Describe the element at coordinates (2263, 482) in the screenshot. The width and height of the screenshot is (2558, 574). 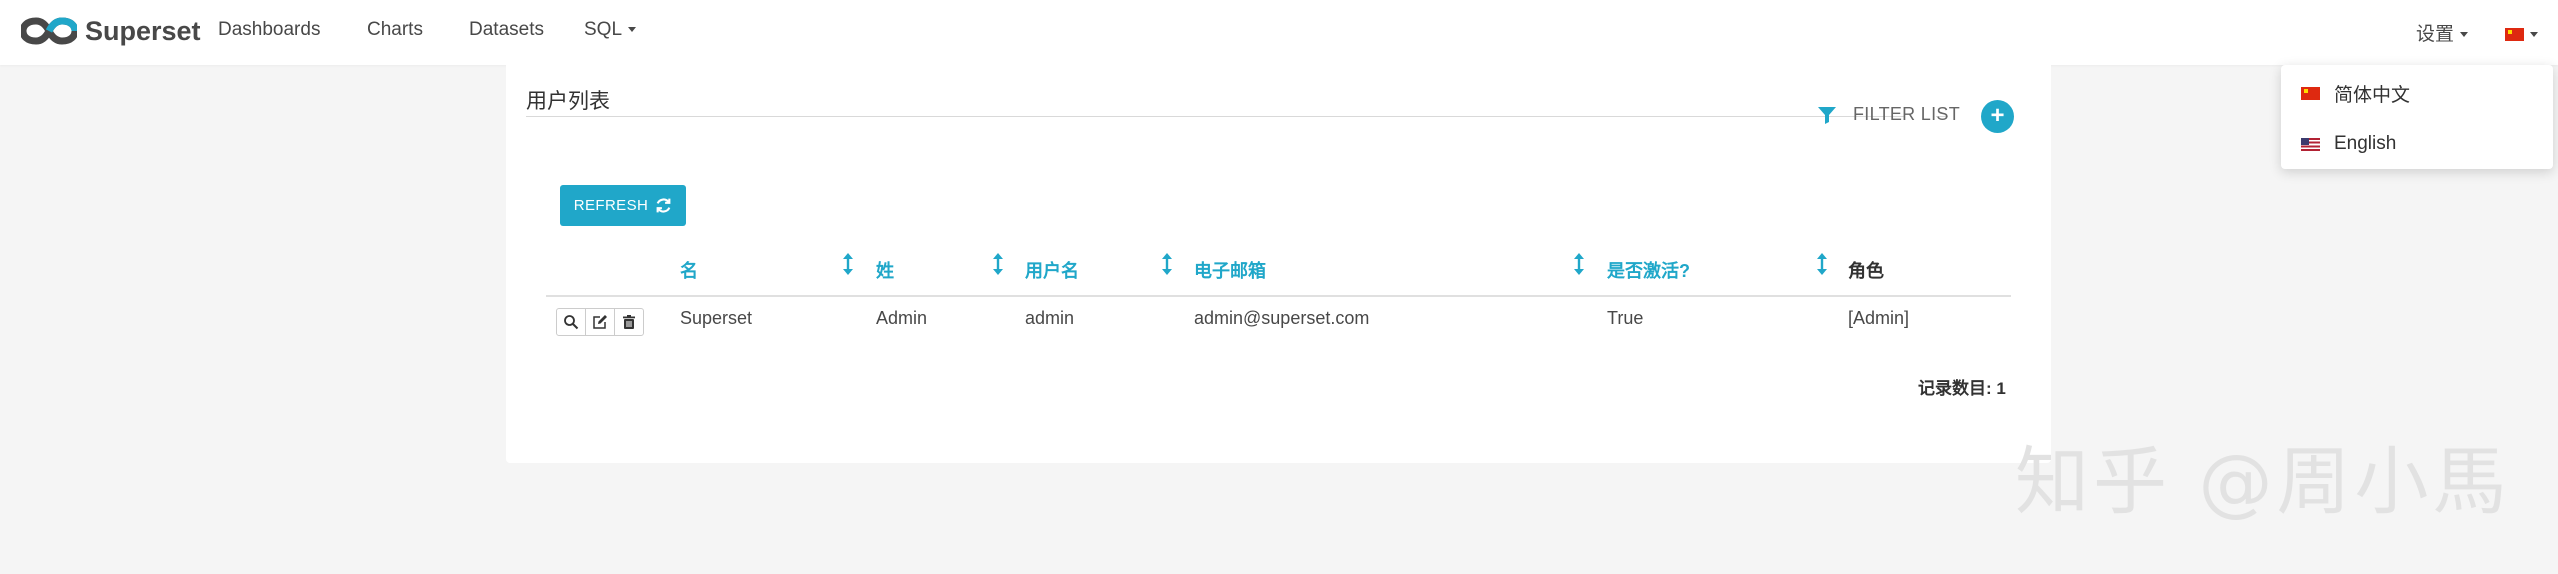
I see `watermark: 知乎 @周小馬` at that location.